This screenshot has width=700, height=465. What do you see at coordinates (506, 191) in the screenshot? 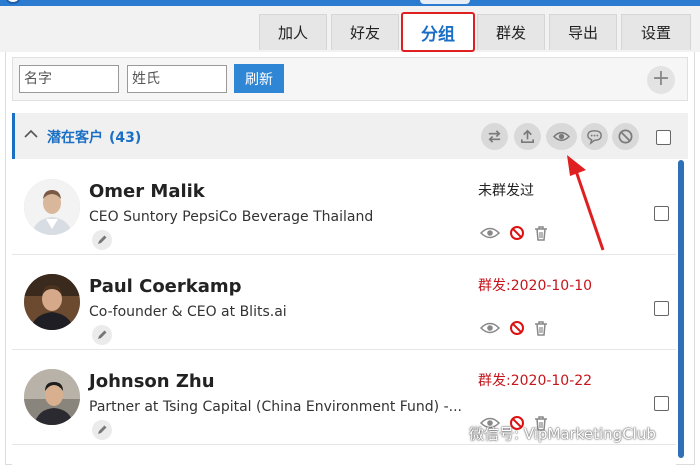
I see `broadcast-status: 未群发过` at bounding box center [506, 191].